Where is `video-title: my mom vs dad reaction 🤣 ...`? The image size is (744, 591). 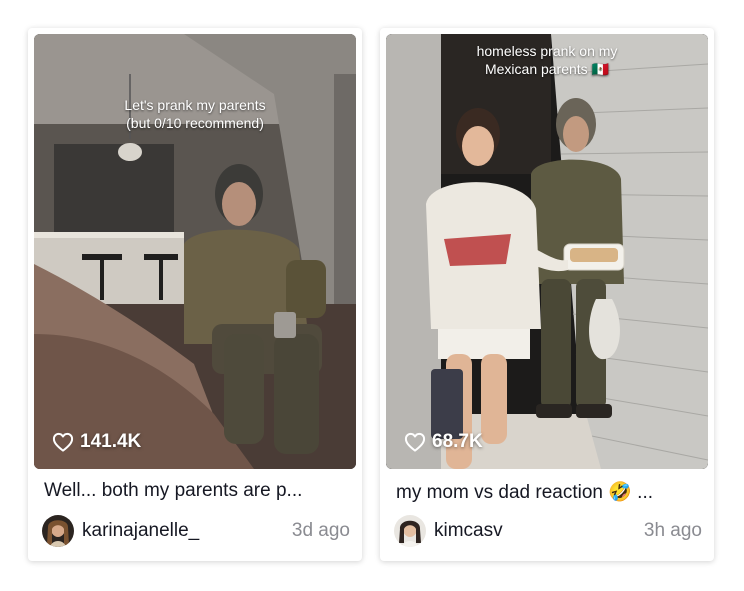
video-title: my mom vs dad reaction 🤣 ... is located at coordinates (548, 492).